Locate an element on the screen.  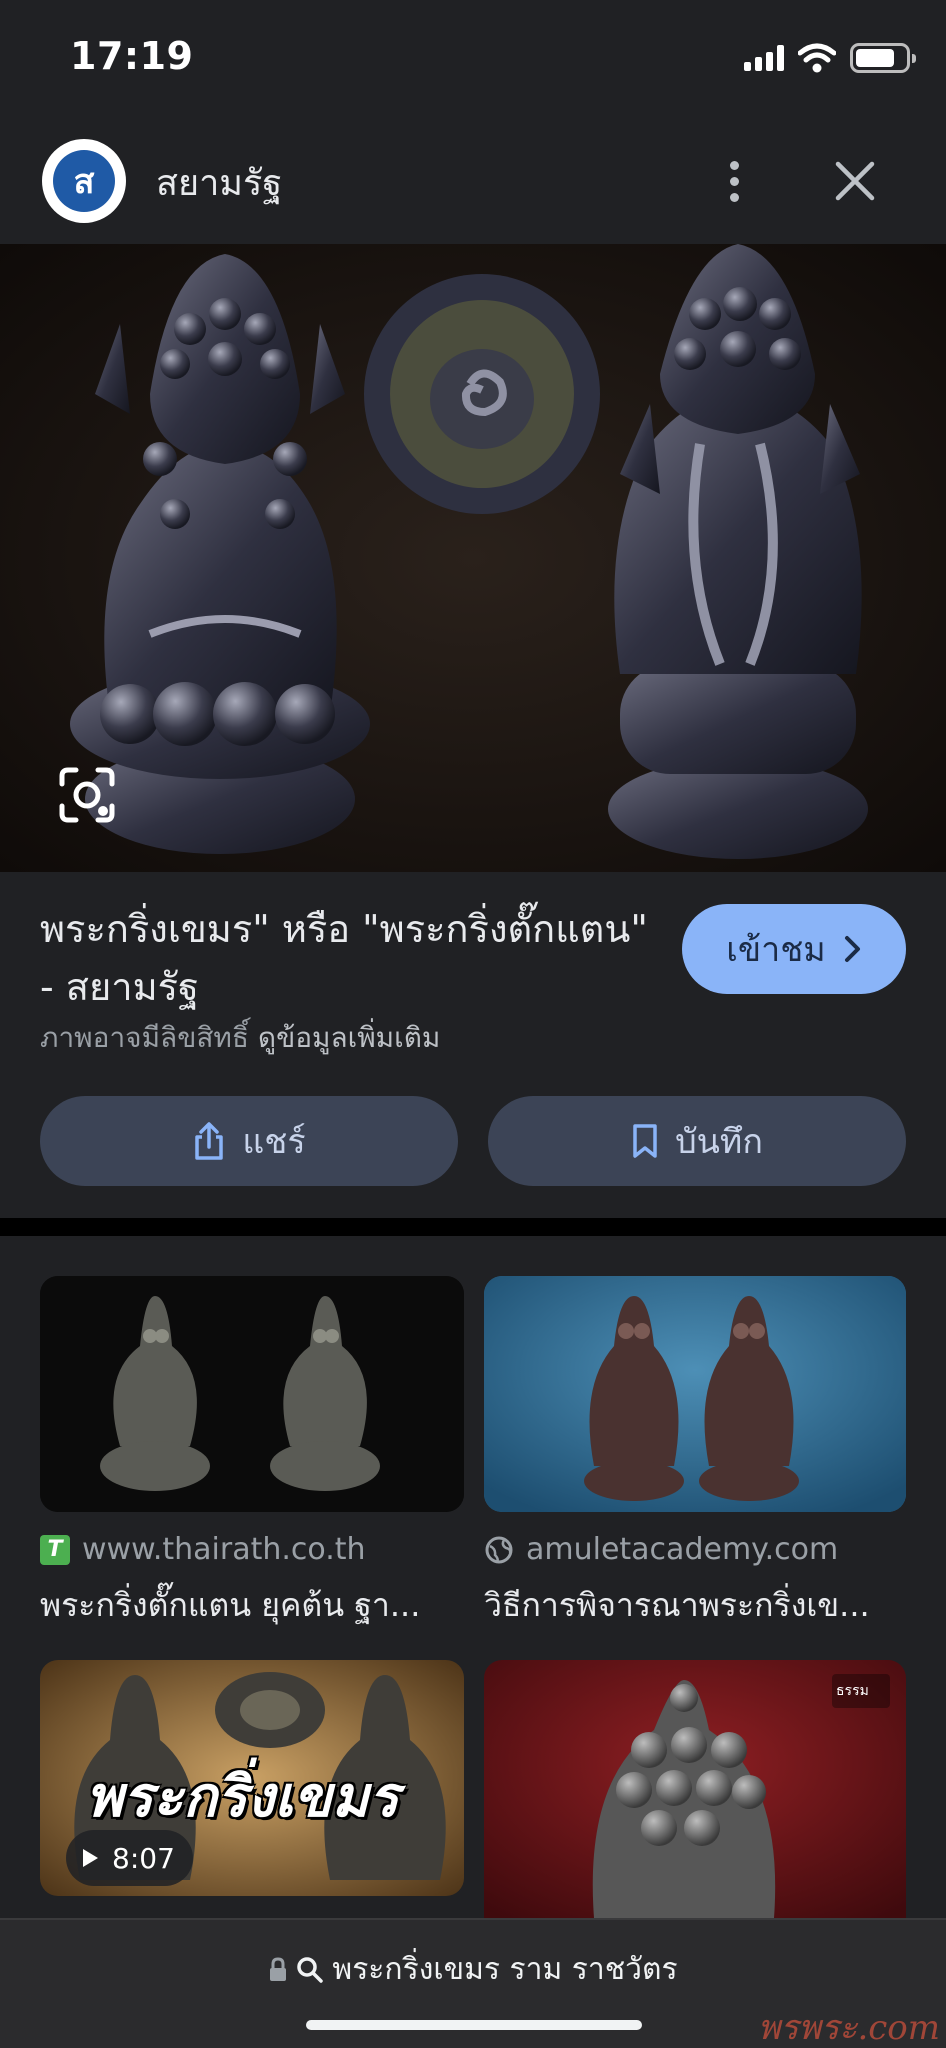
related-result-4: ธรรม is located at coordinates (695, 1789).